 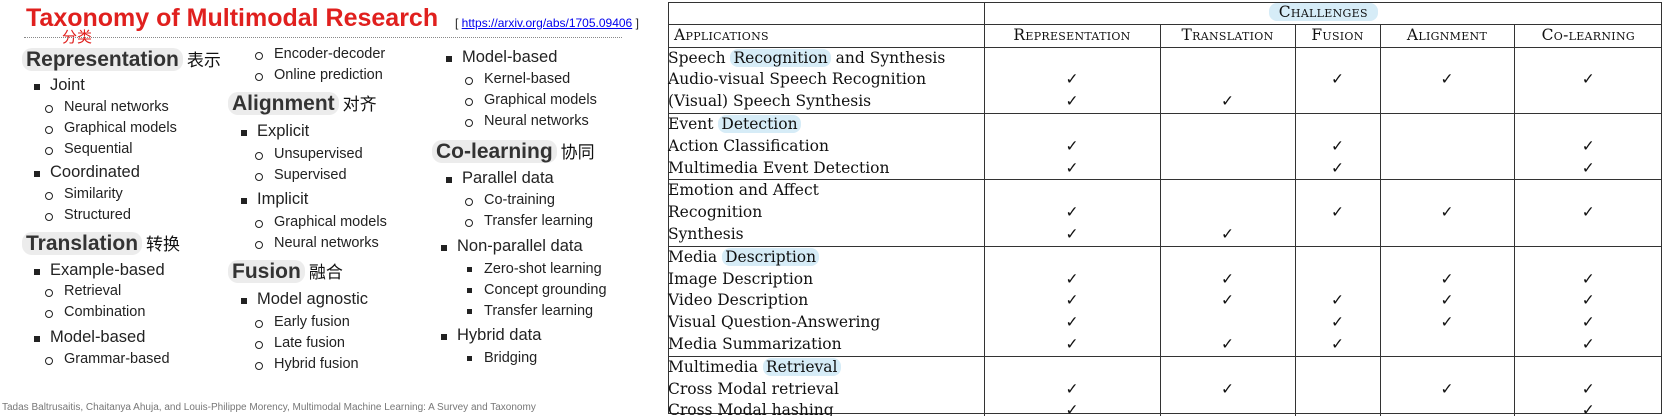 I want to click on list-item: Online prediction, so click(x=319, y=75).